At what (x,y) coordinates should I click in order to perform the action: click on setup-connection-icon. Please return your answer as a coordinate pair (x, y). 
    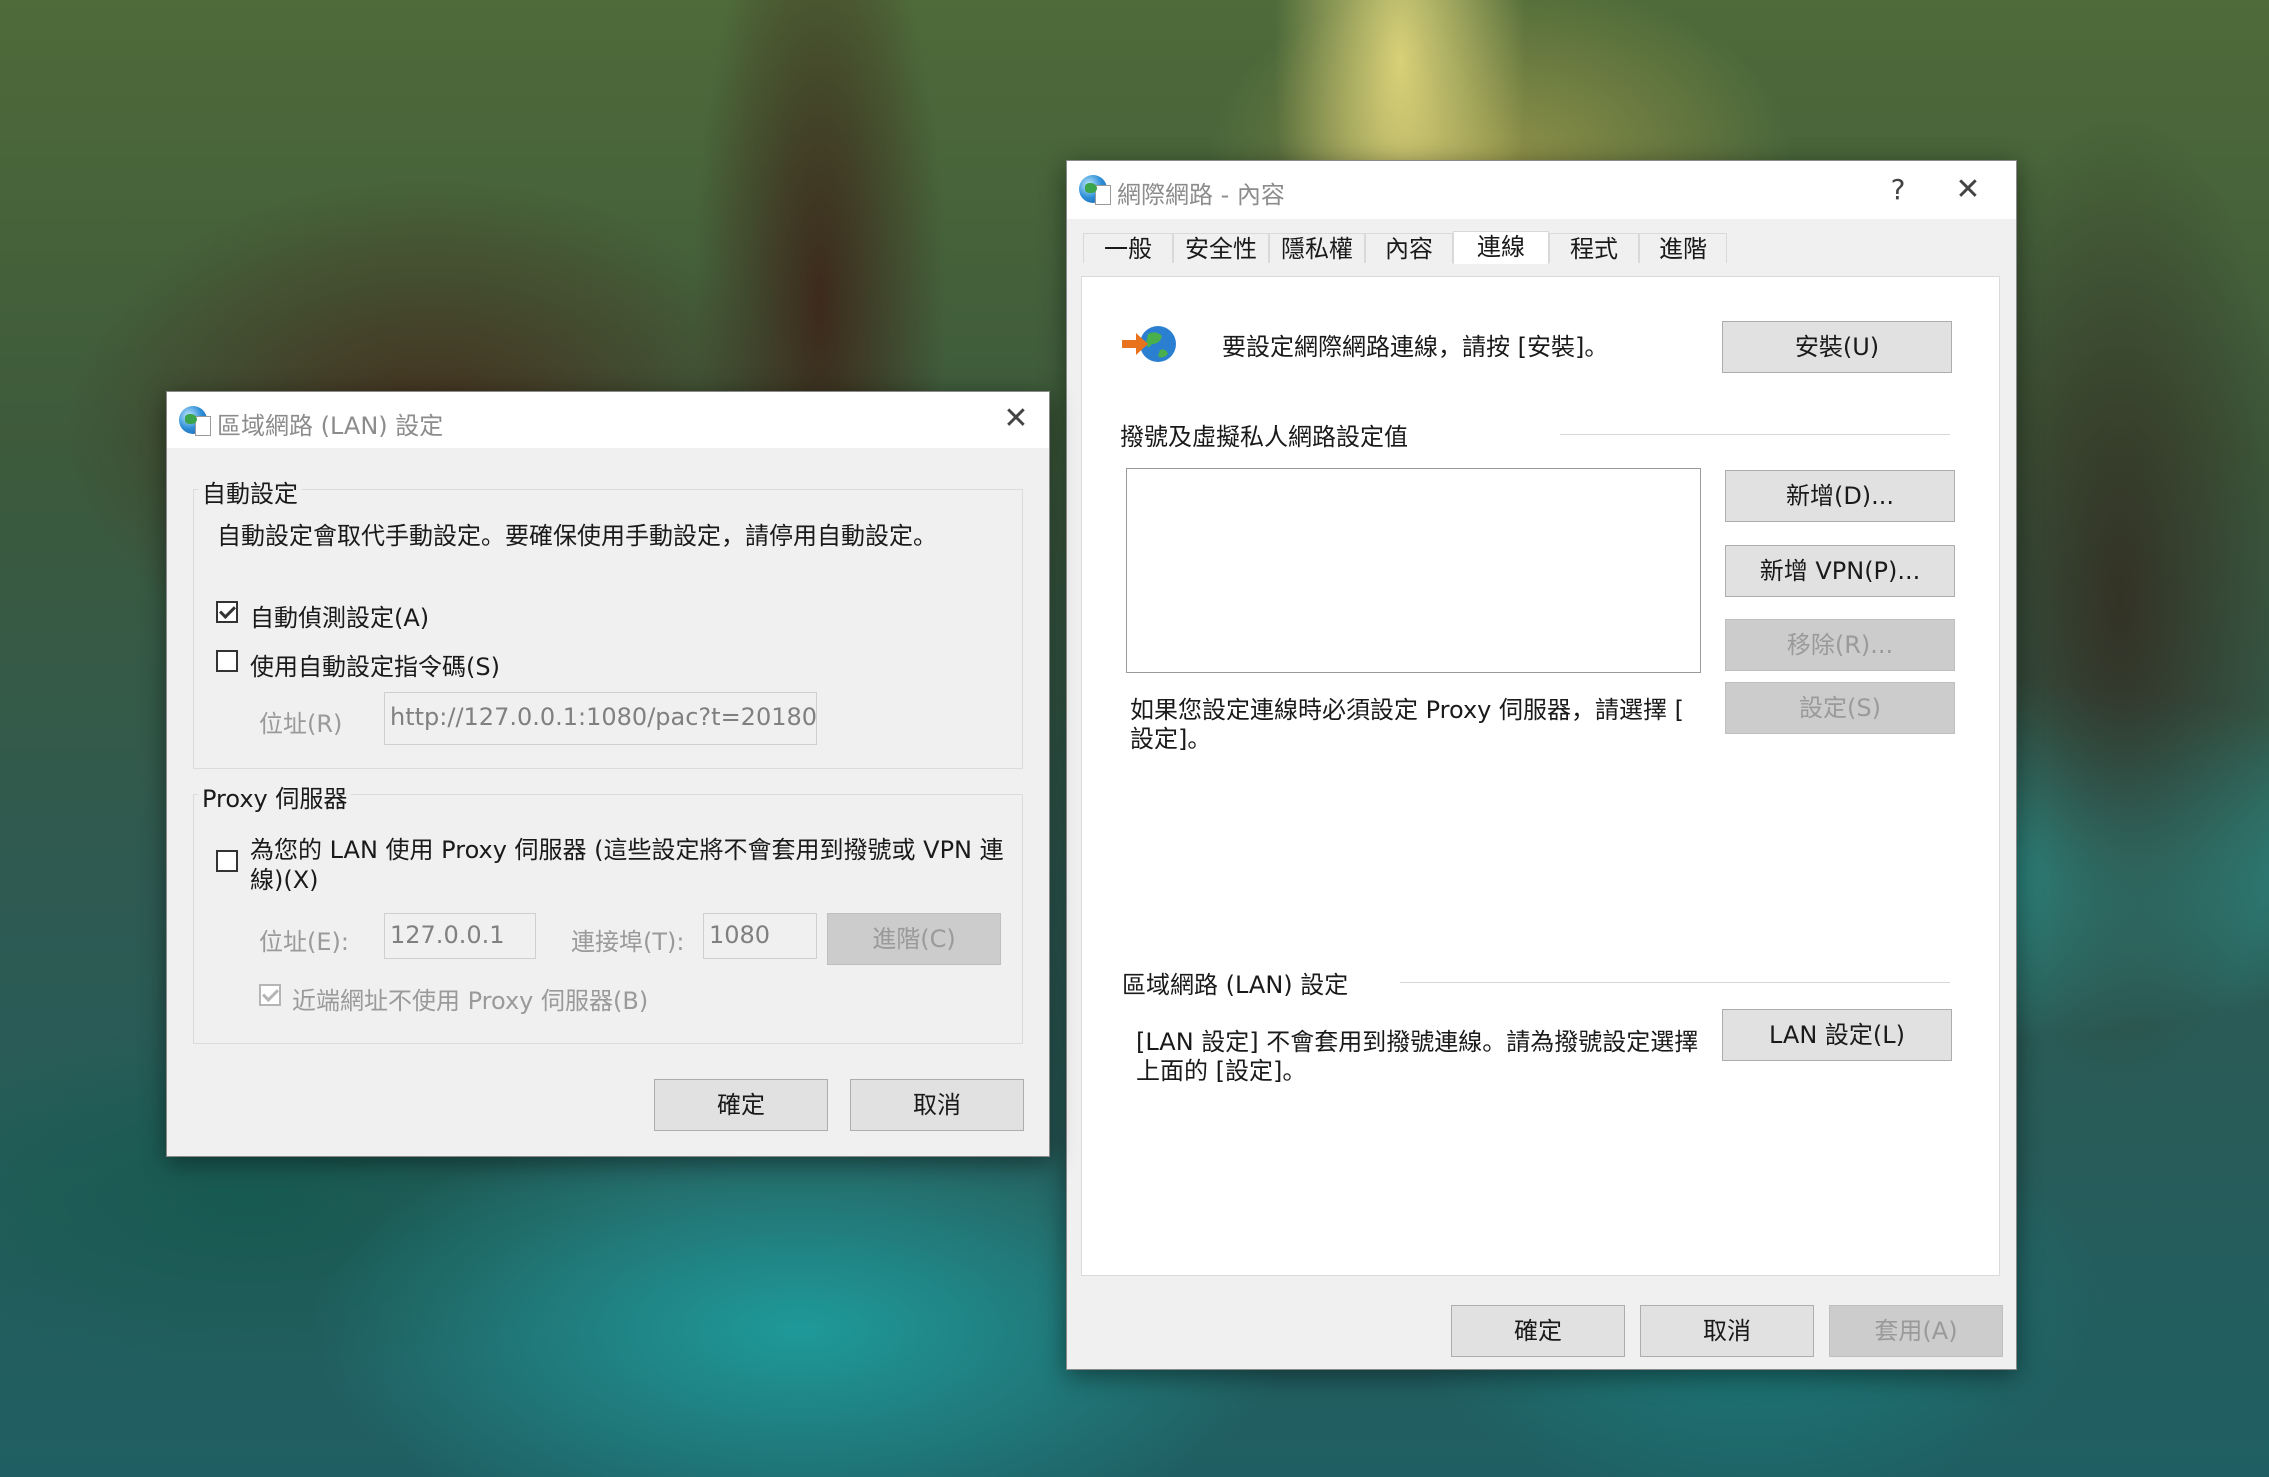
    Looking at the image, I should click on (1150, 342).